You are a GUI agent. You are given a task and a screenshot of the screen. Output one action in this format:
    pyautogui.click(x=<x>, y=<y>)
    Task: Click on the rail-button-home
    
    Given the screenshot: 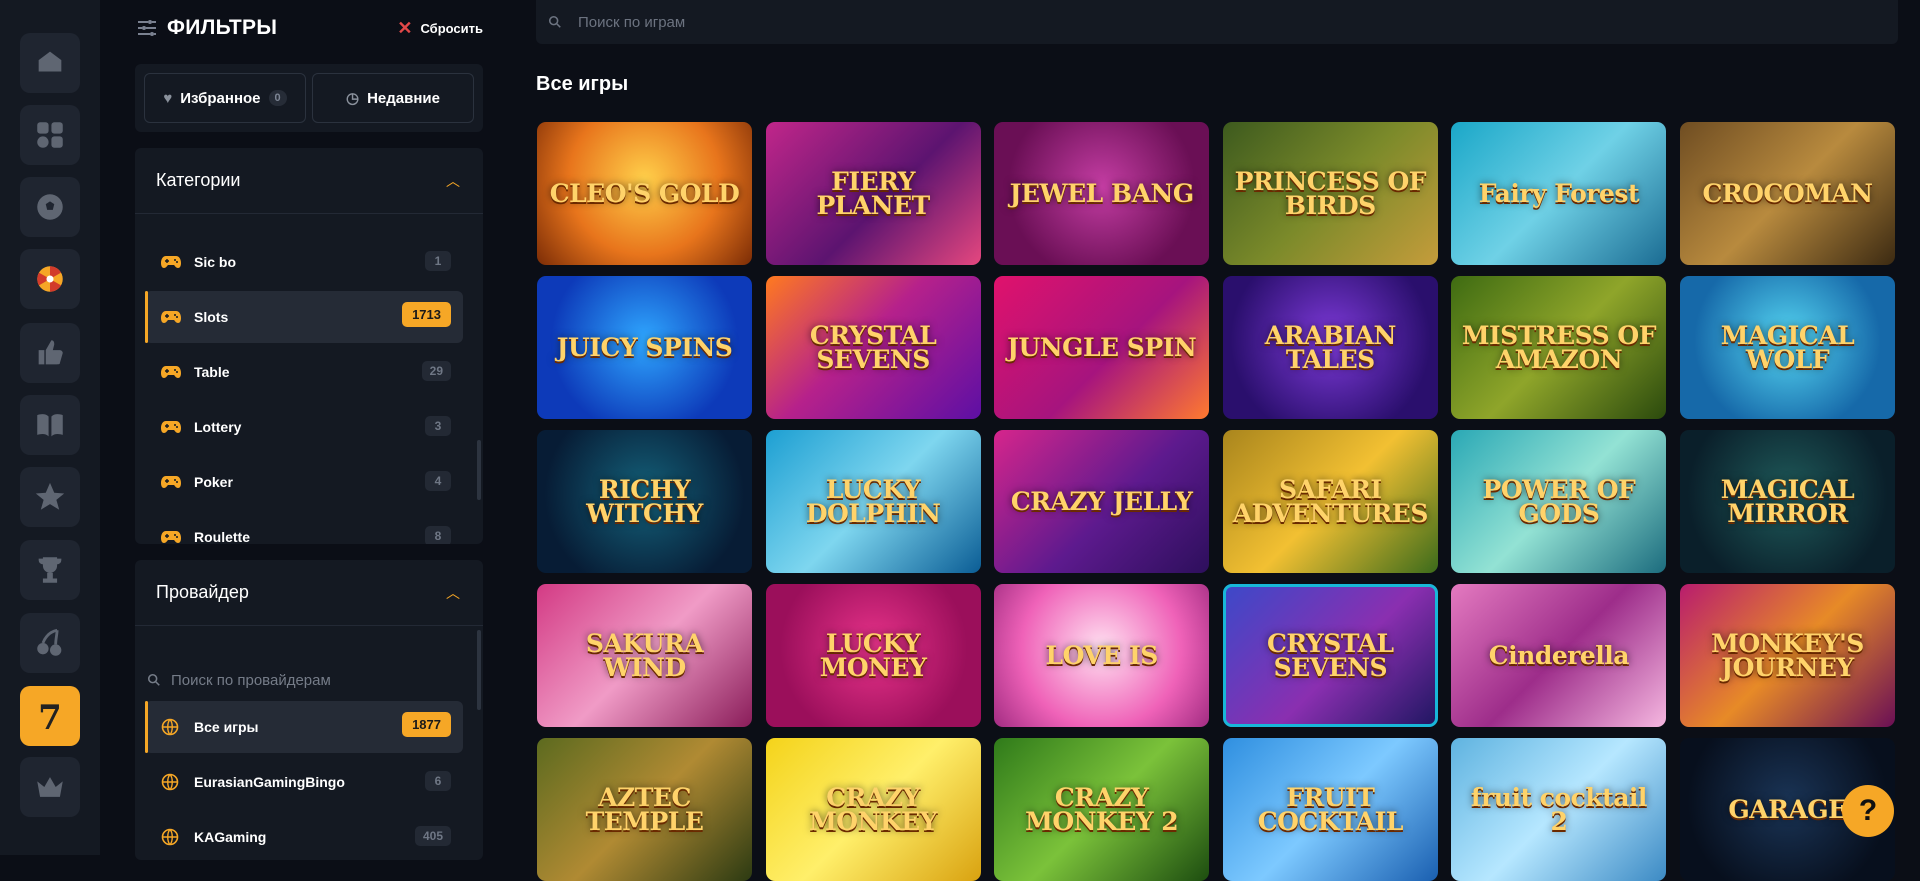 What is the action you would take?
    pyautogui.click(x=50, y=63)
    